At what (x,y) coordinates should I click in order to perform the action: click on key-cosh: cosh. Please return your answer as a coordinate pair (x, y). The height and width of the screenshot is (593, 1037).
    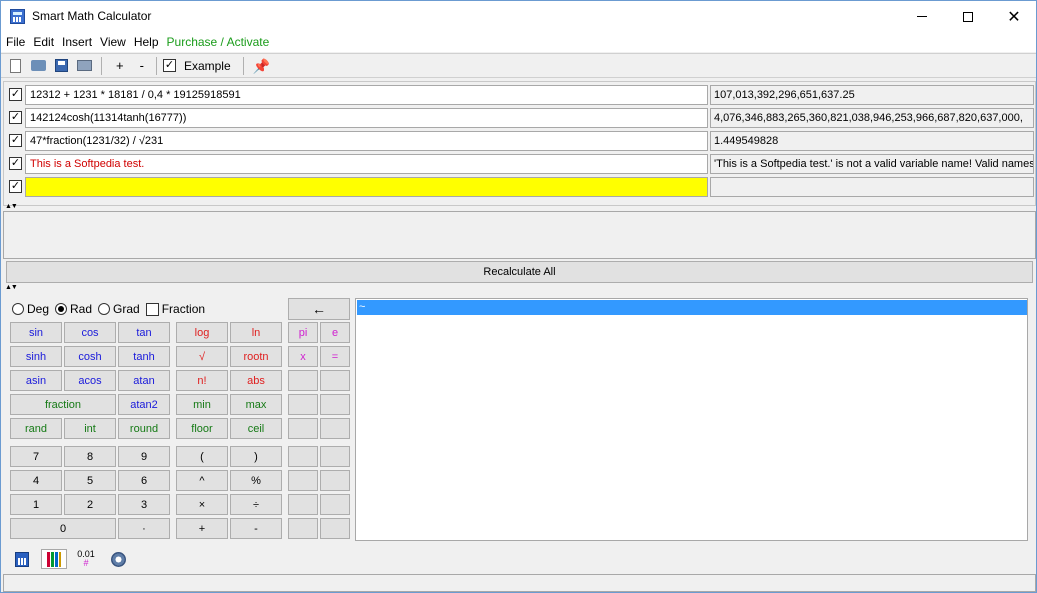
    Looking at the image, I should click on (90, 356).